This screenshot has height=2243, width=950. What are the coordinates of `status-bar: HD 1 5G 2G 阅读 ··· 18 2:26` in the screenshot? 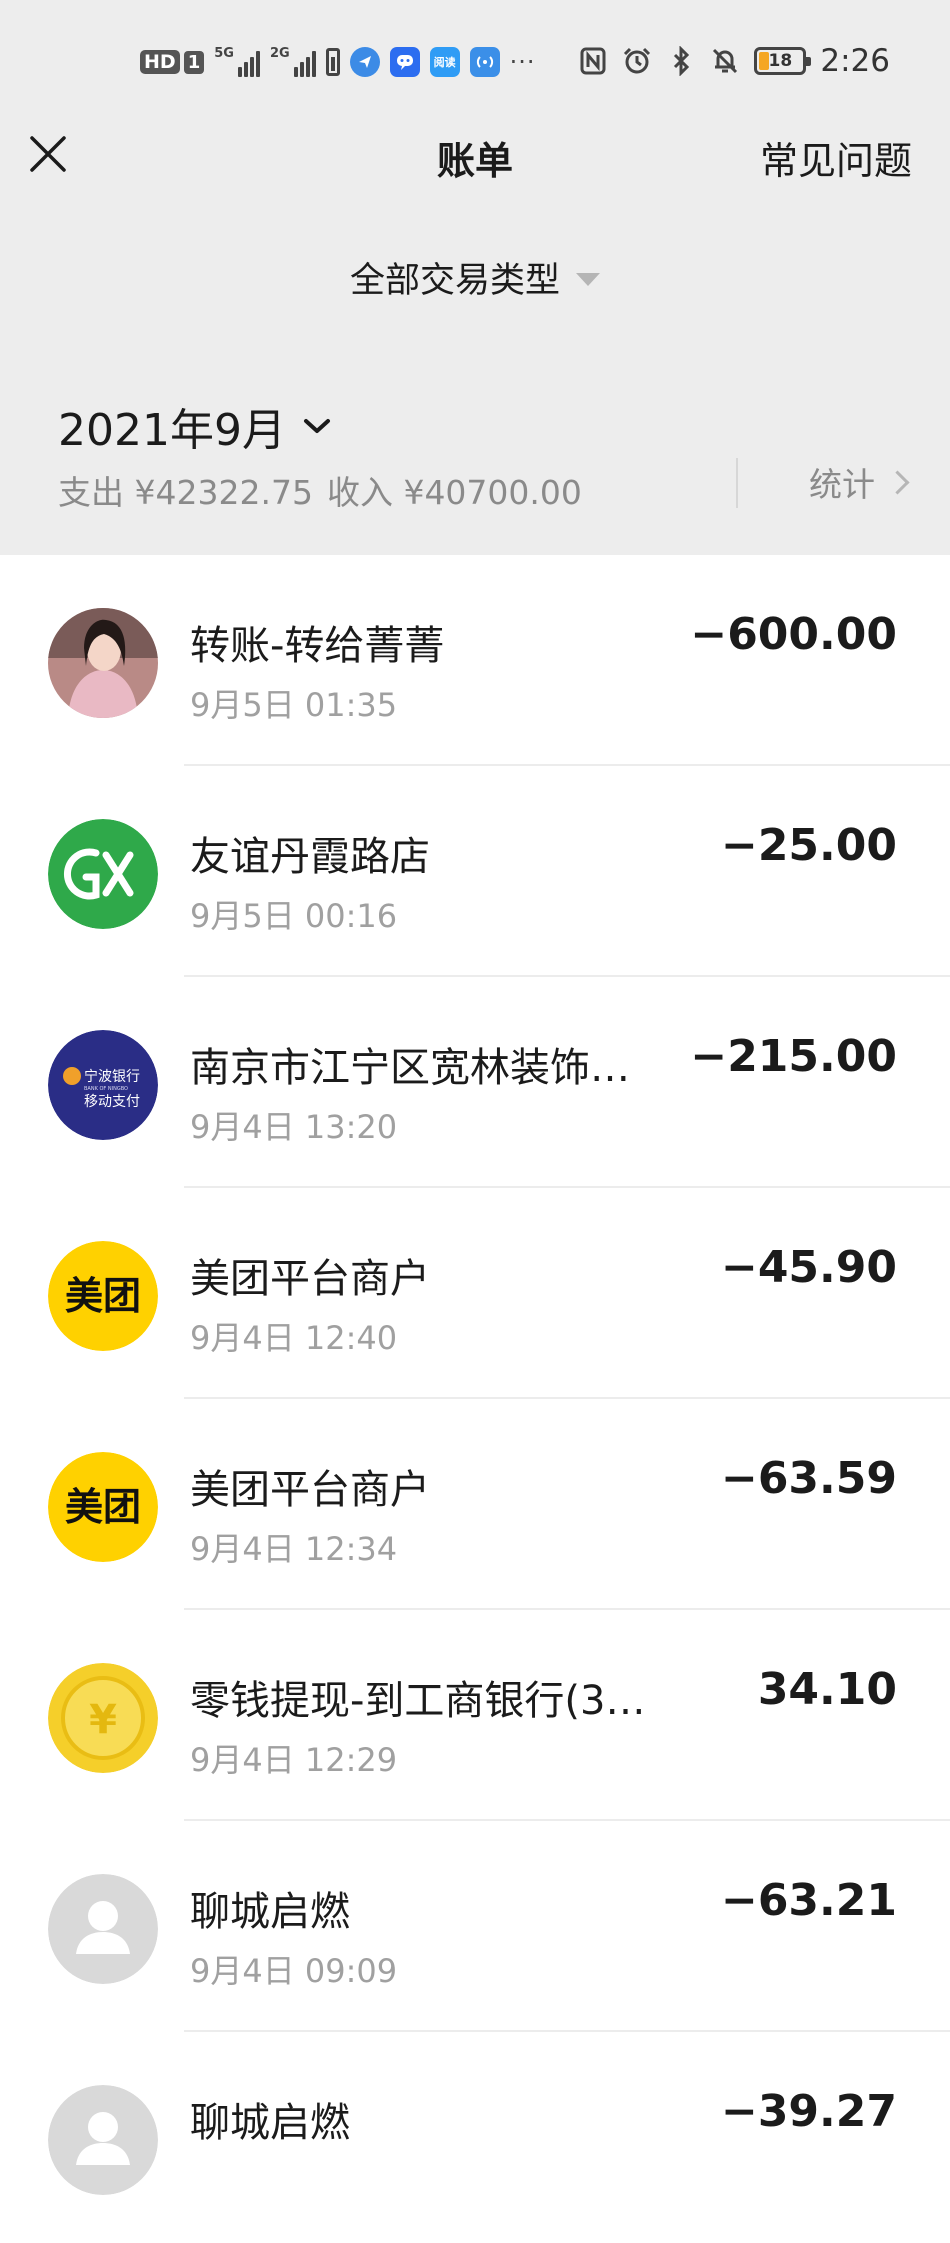 It's located at (475, 60).